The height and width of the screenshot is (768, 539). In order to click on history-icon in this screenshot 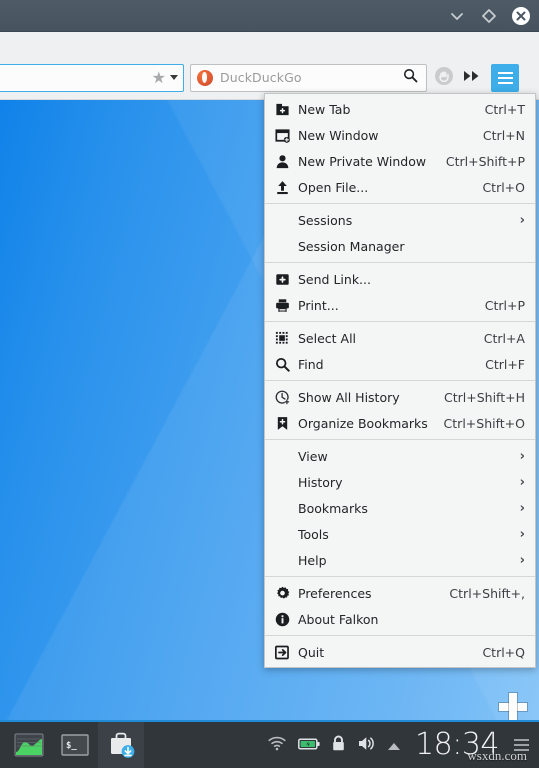, I will do `click(282, 397)`.